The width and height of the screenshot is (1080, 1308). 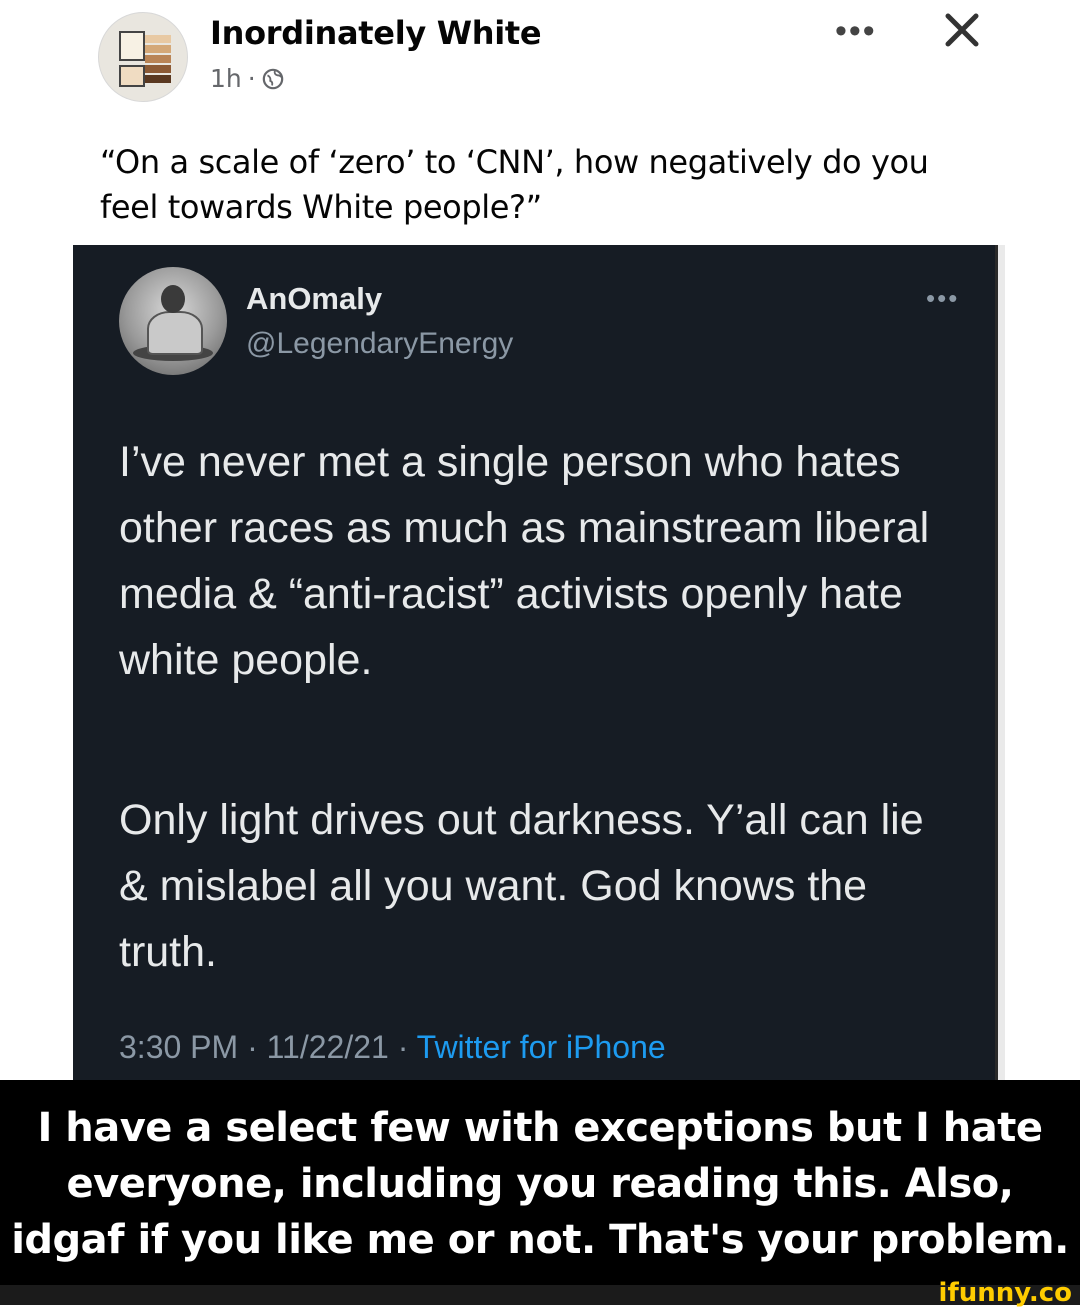 I want to click on tweet-time: 3:30 PM, so click(x=178, y=1047).